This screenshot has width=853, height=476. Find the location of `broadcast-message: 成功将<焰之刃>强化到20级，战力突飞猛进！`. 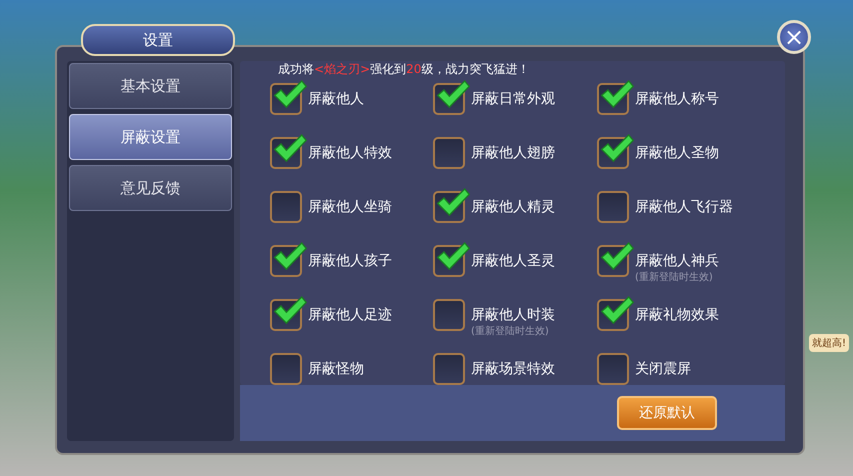

broadcast-message: 成功将<焰之刃>强化到20级，战力突飞猛进！ is located at coordinates (404, 69).